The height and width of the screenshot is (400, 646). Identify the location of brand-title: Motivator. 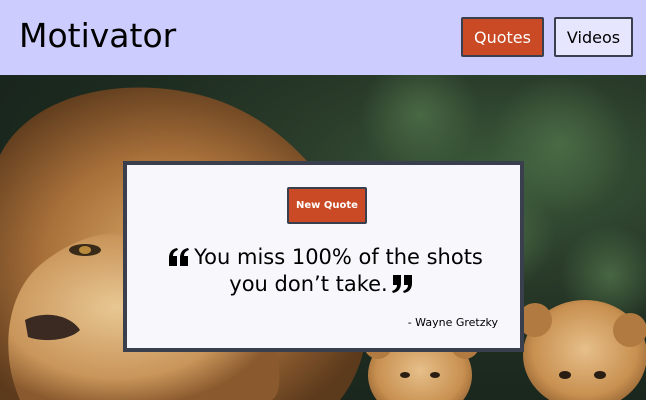
(98, 35).